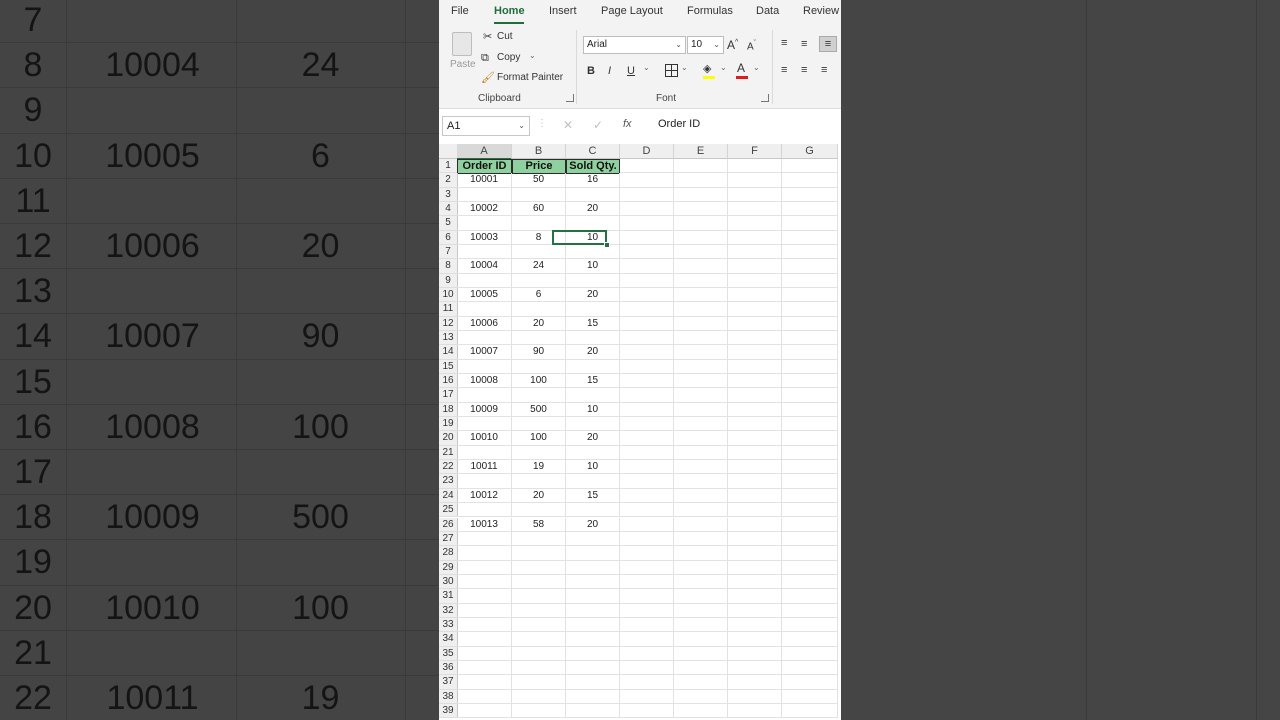 The width and height of the screenshot is (1280, 720). Describe the element at coordinates (530, 77) in the screenshot. I see `format-painter-button: Format Painter` at that location.